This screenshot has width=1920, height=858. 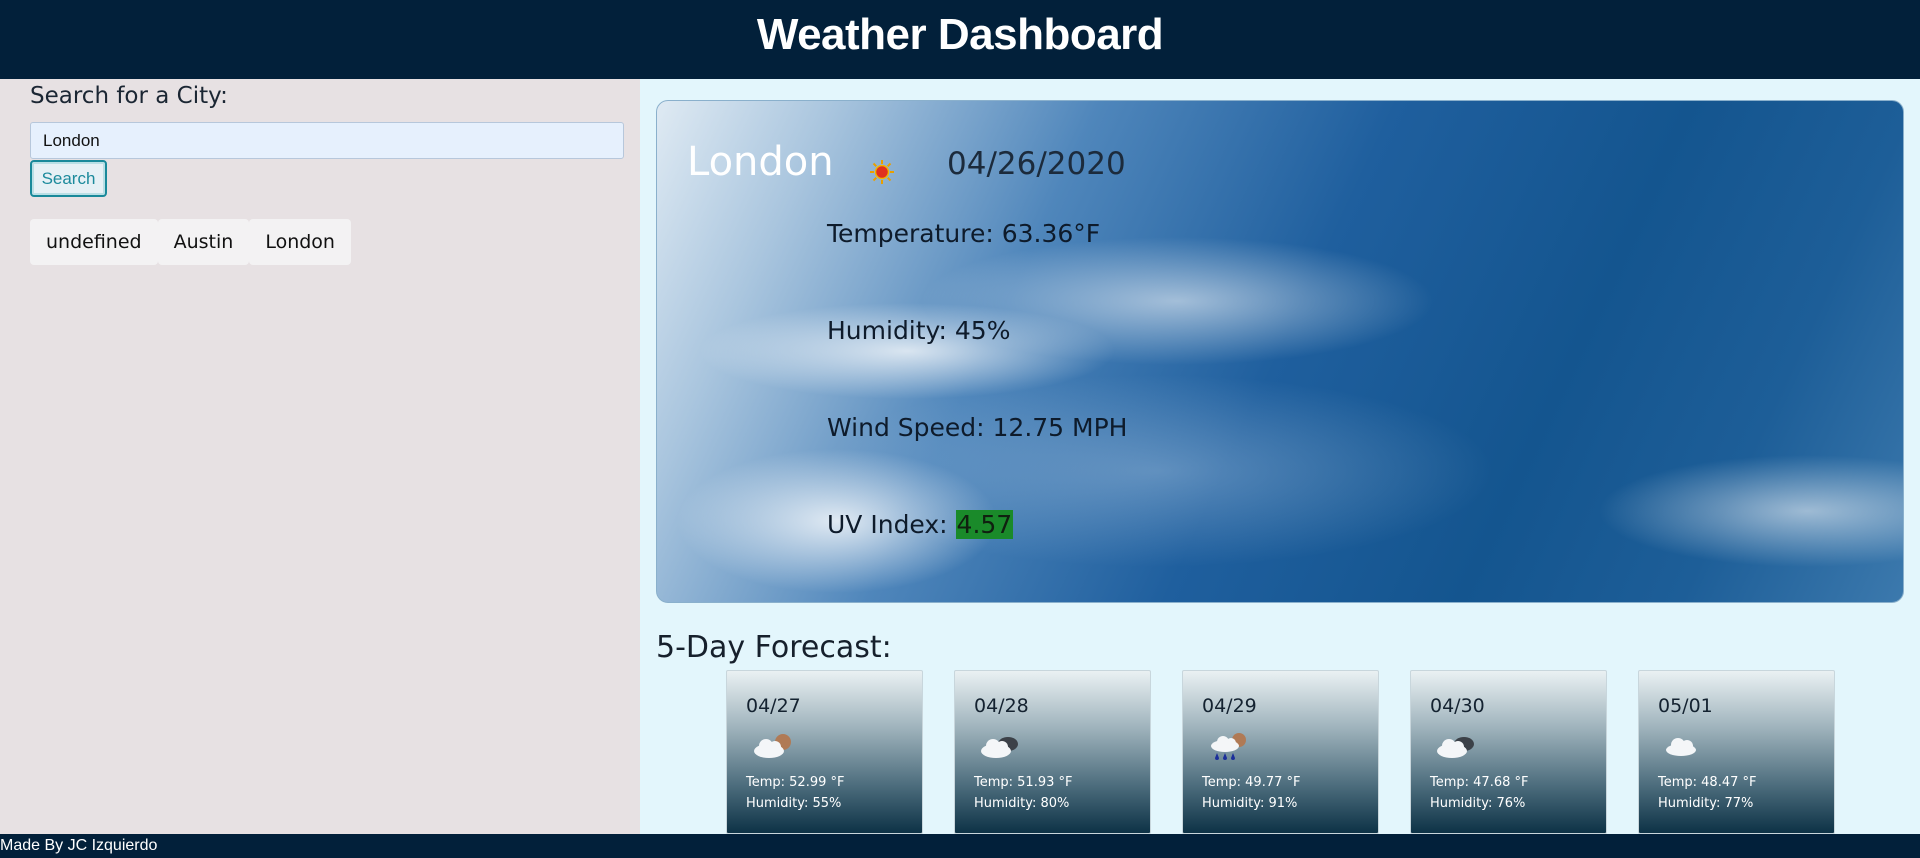 I want to click on forecast-date: 05/01, so click(x=1685, y=706).